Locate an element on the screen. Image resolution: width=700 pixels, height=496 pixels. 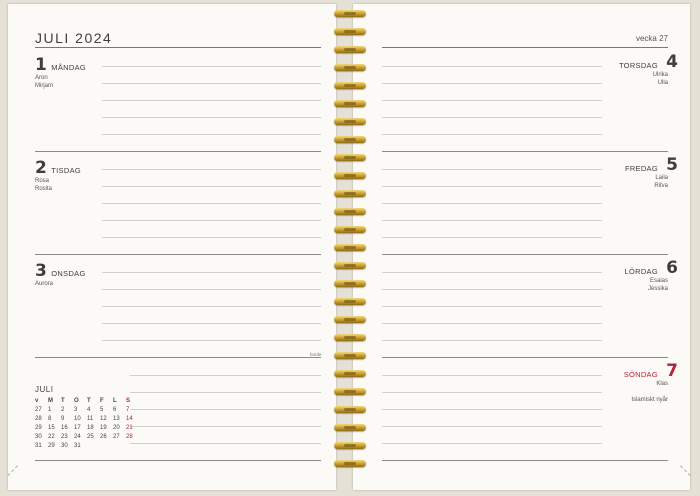
day-monday: 1 MÅNDAG Aron Mirjam is located at coordinates (60, 72).